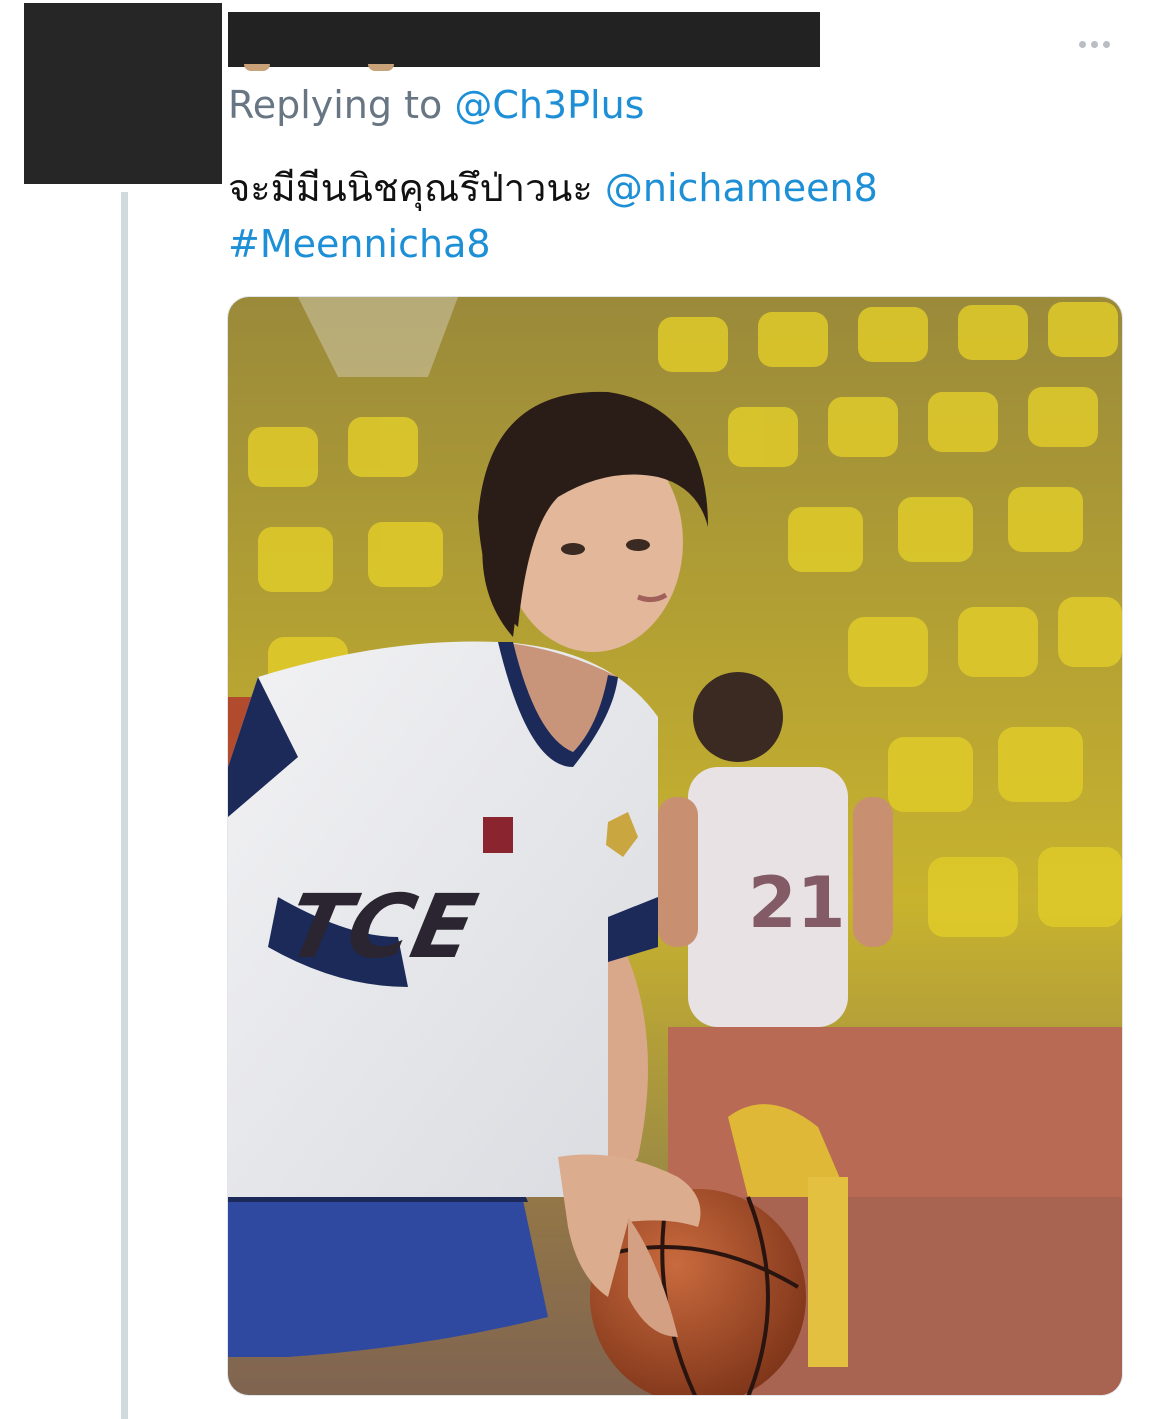  I want to click on thread-line, so click(124, 805).